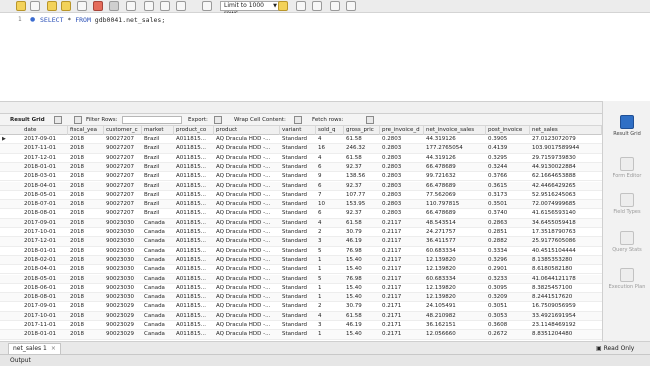 Image resolution: width=650 pixels, height=366 pixels. I want to click on cell-net-invoice-sales: 99.721632, so click(455, 176).